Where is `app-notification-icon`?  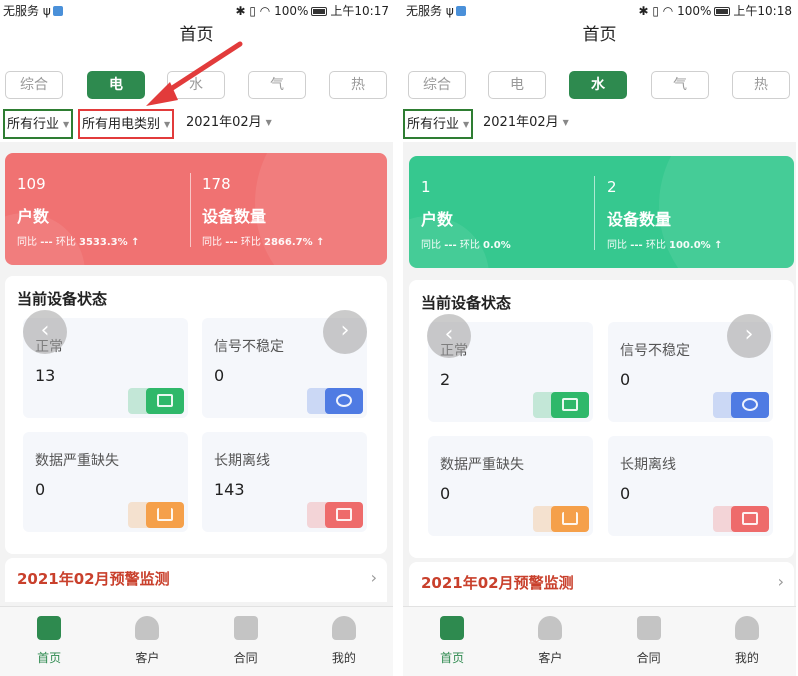 app-notification-icon is located at coordinates (57, 11).